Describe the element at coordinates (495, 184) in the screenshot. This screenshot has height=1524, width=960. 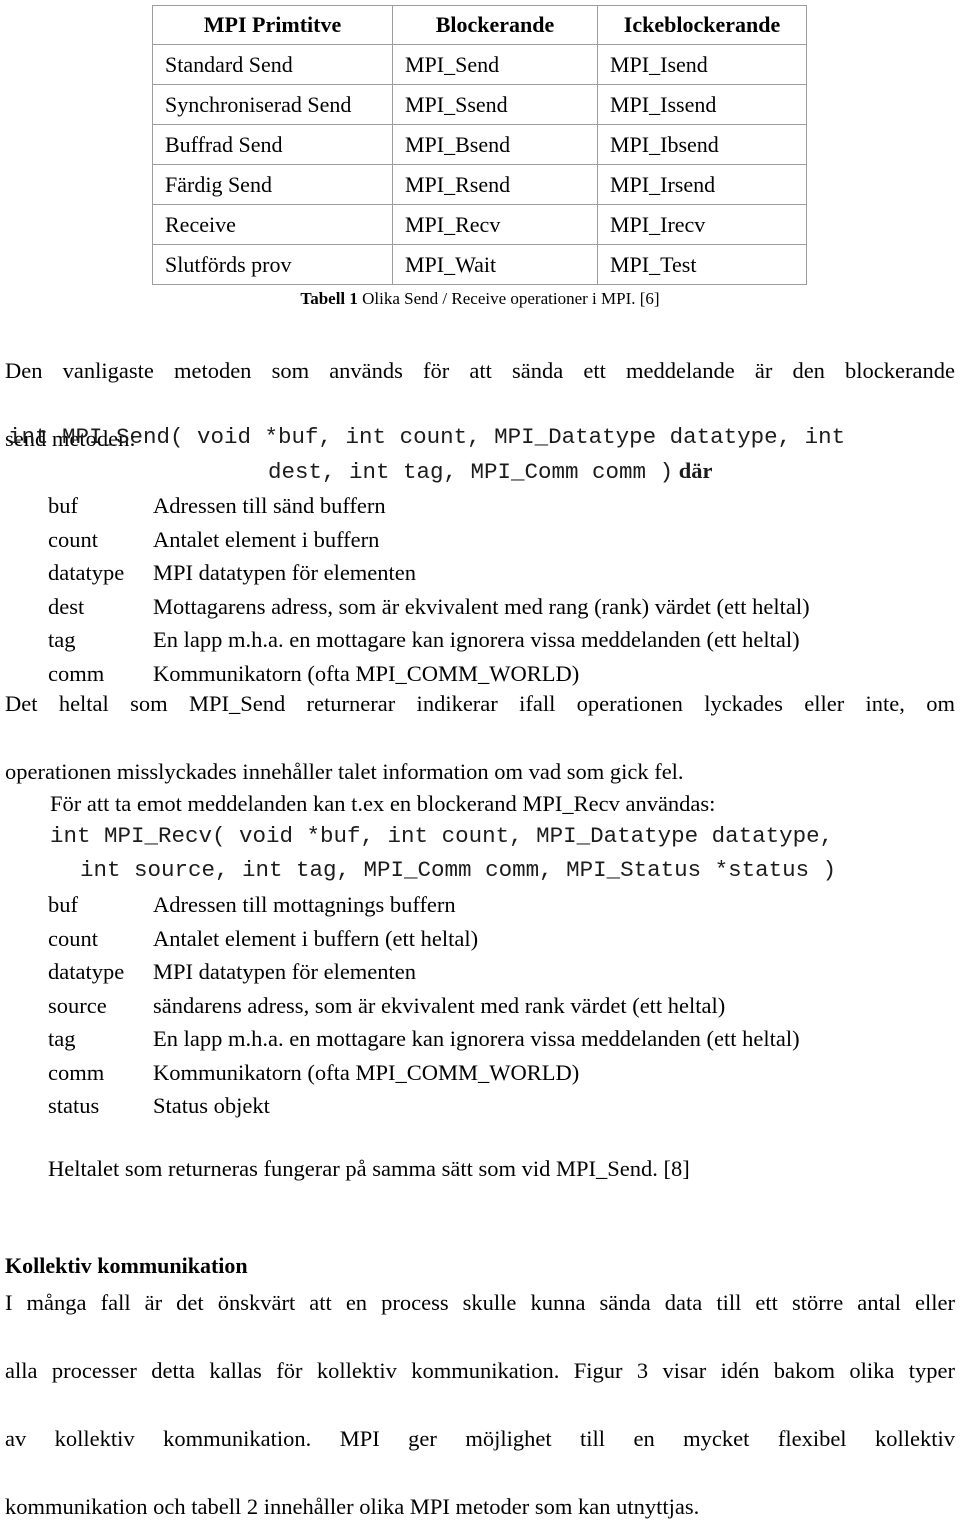
I see `table-cell-blocking: MPI_Rsend` at that location.